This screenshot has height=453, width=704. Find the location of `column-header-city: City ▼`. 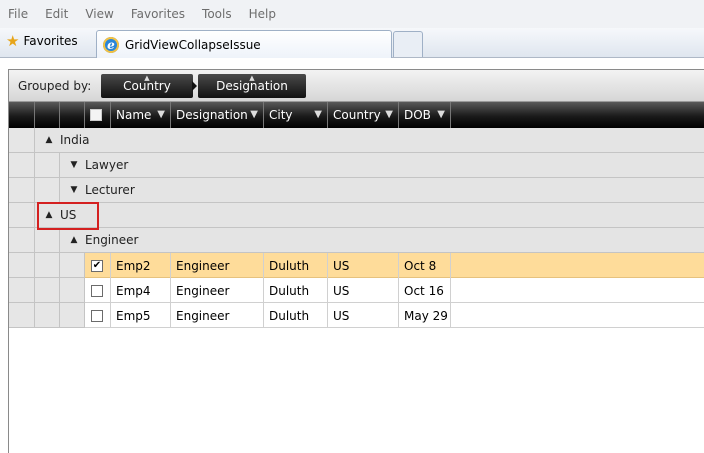

column-header-city: City ▼ is located at coordinates (296, 115).